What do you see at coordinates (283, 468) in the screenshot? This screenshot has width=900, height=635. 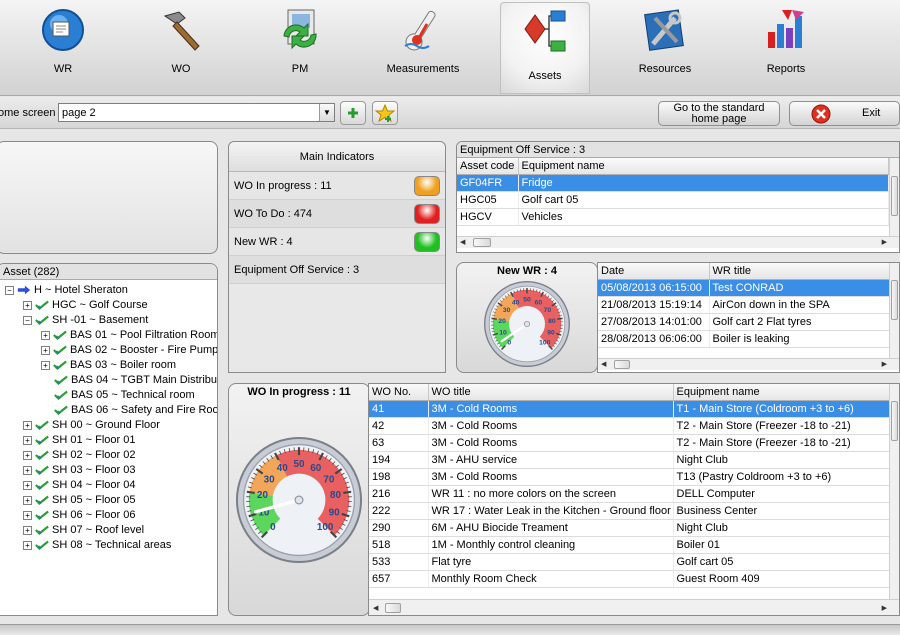 I see `gauge-tick-label: 40` at bounding box center [283, 468].